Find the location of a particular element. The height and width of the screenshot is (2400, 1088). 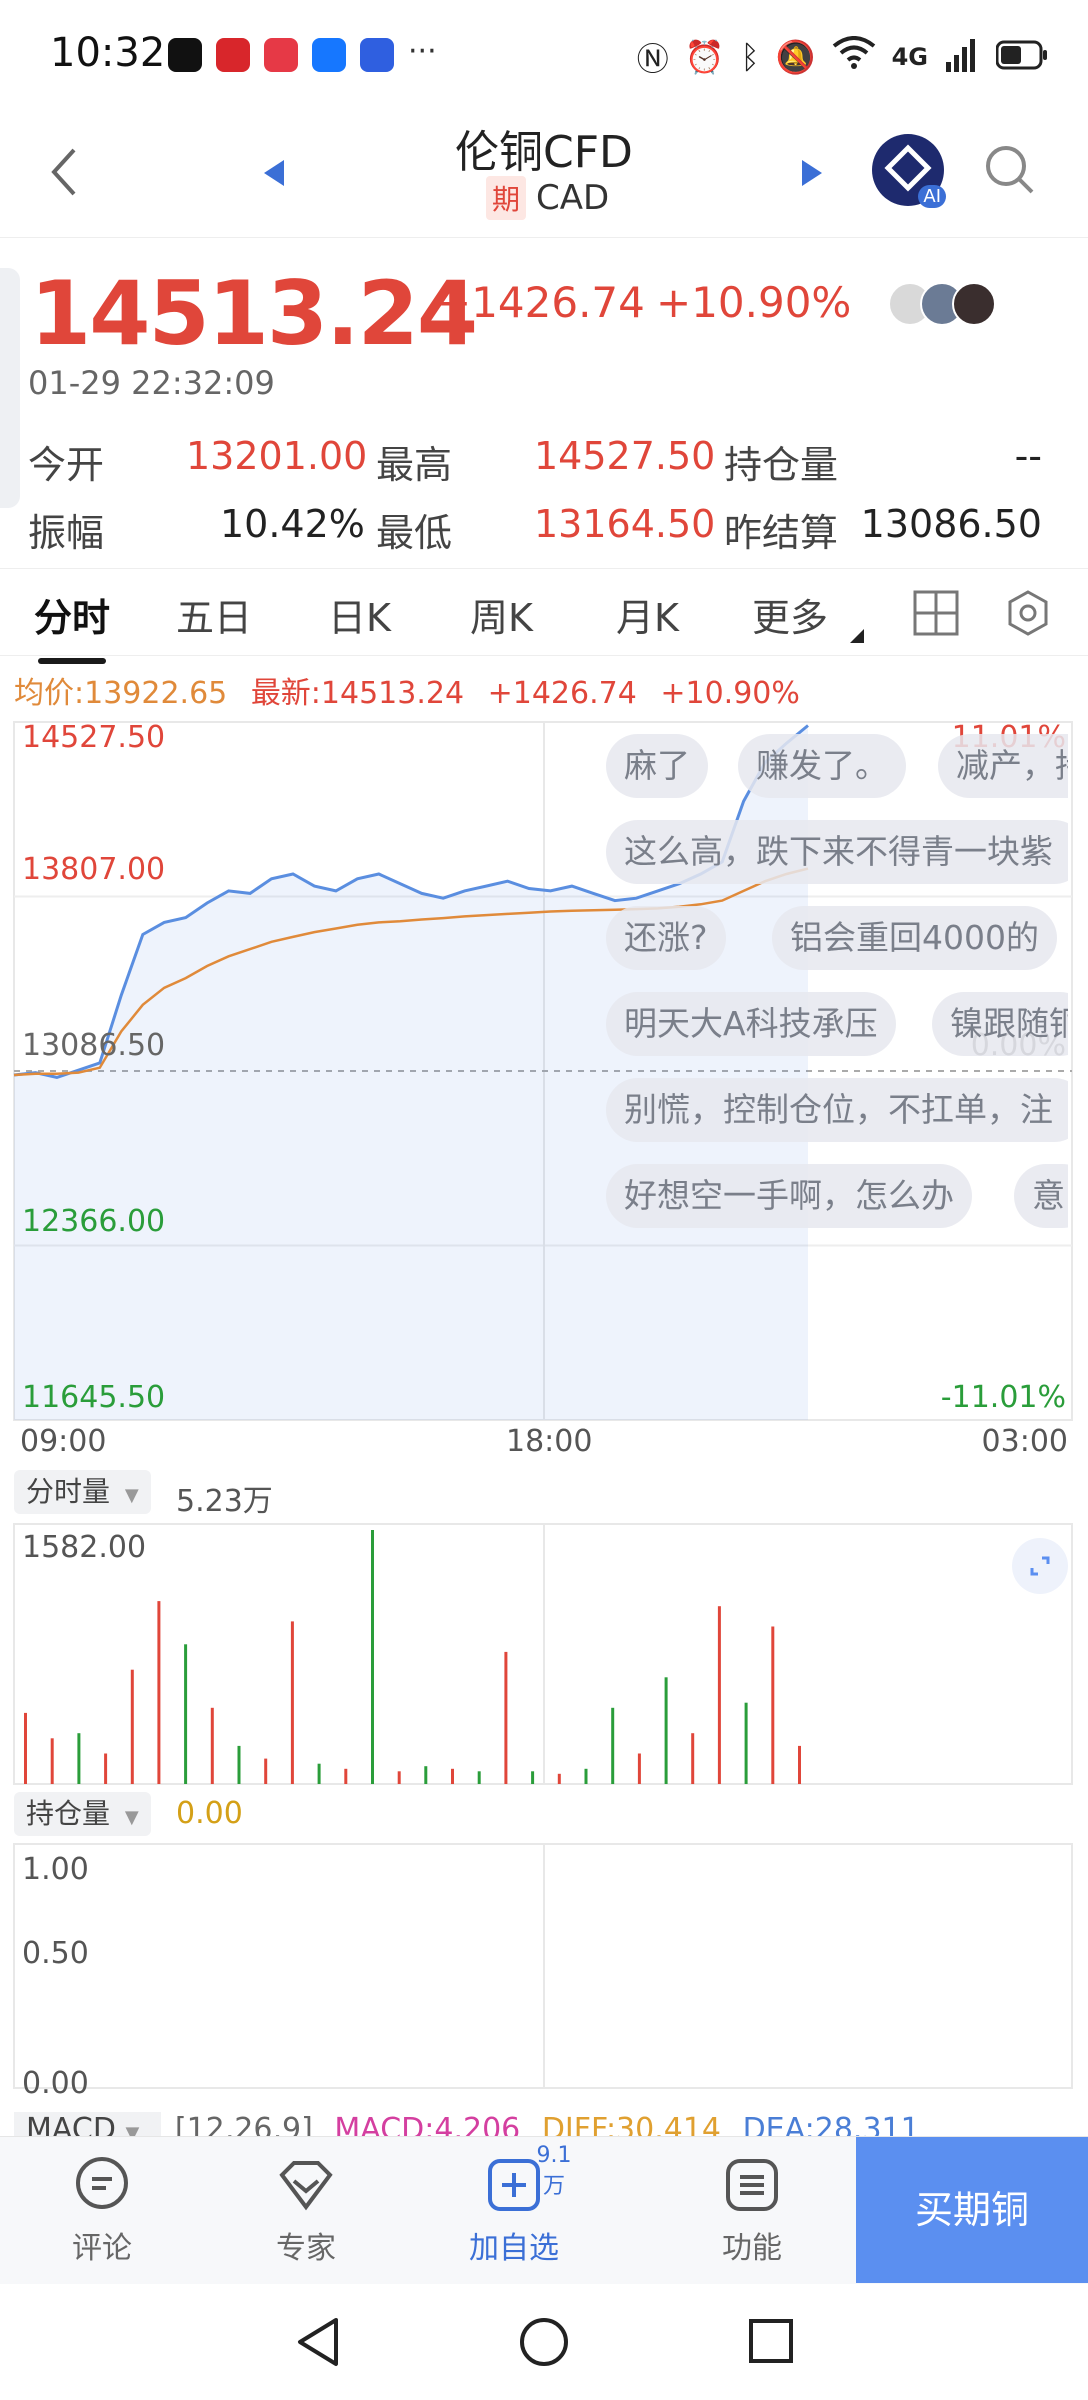

buy-label: 买期铜 is located at coordinates (971, 2210).